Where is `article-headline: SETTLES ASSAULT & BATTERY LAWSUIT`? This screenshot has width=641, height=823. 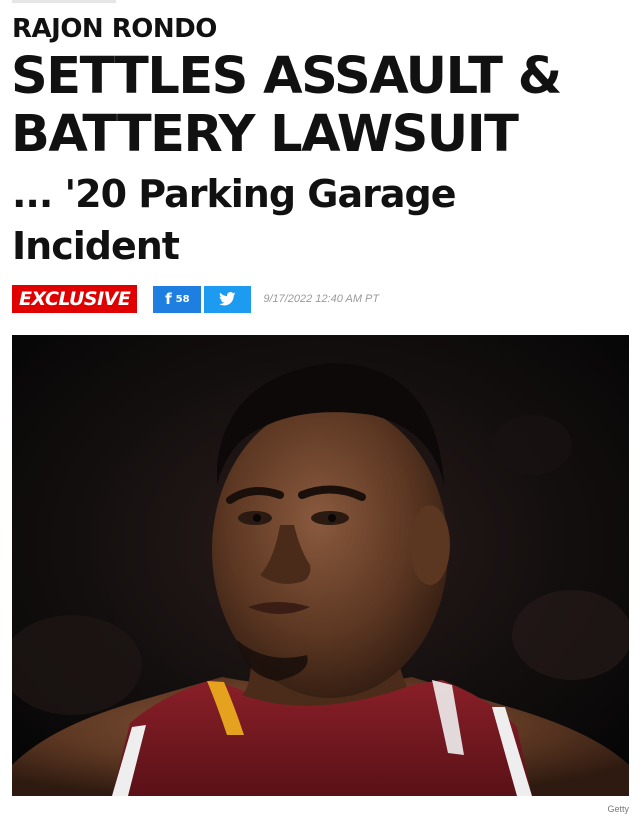
article-headline: SETTLES ASSAULT & BATTERY LAWSUIT is located at coordinates (286, 105).